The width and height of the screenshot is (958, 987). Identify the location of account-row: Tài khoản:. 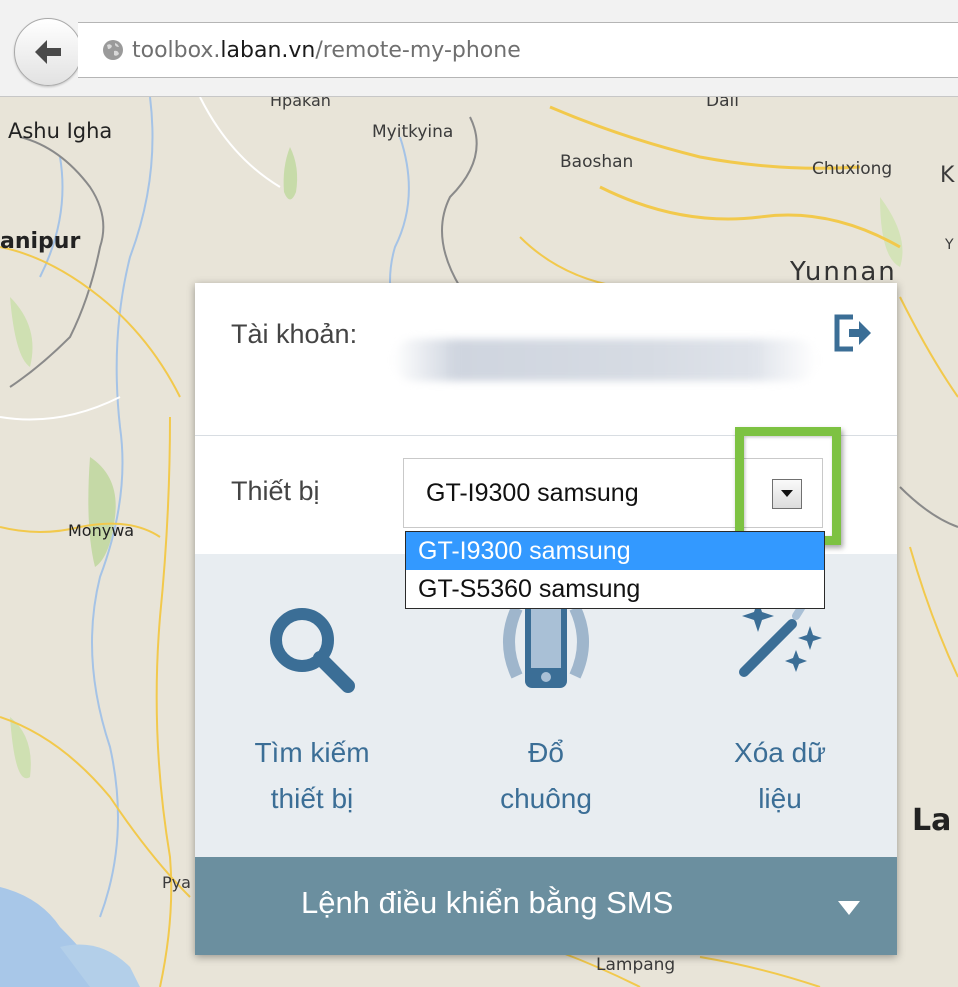
(546, 359).